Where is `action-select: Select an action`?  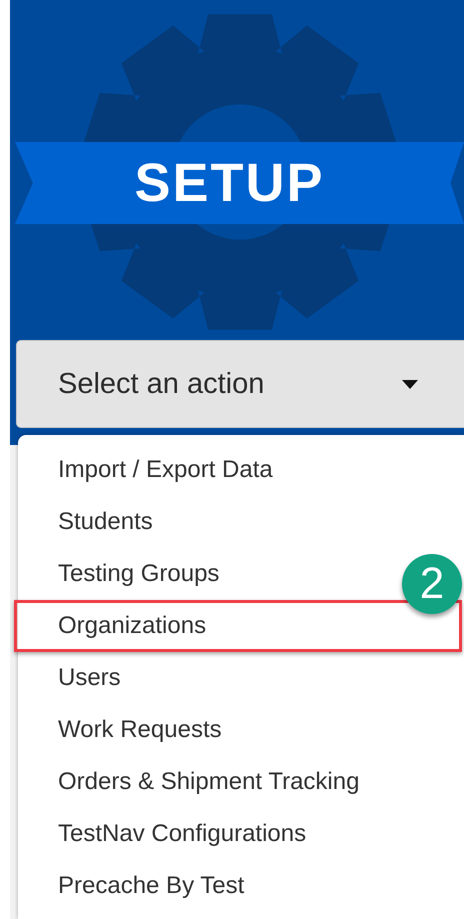
action-select: Select an action is located at coordinates (240, 384).